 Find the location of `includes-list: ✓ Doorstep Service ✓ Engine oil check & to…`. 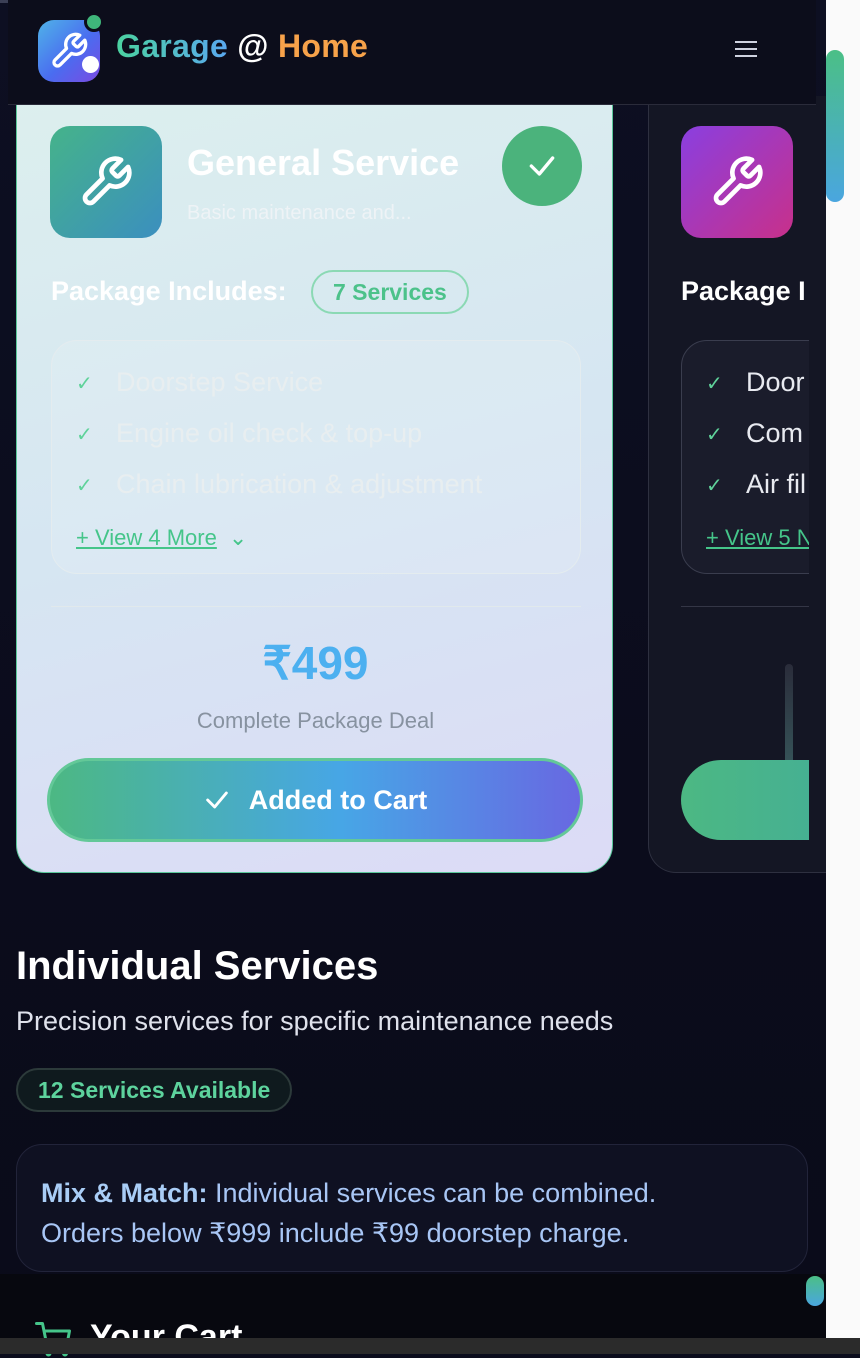

includes-list: ✓ Doorstep Service ✓ Engine oil check & to… is located at coordinates (316, 457).